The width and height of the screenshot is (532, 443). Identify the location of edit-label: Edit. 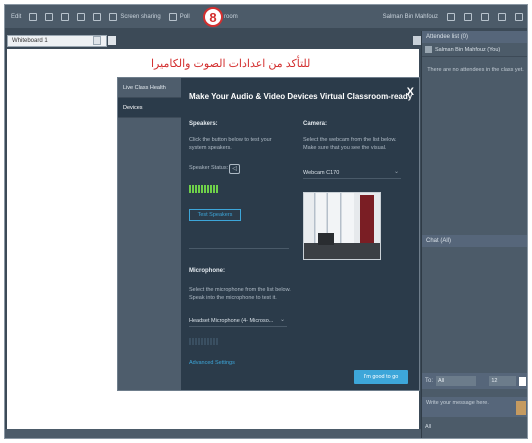
(16, 16).